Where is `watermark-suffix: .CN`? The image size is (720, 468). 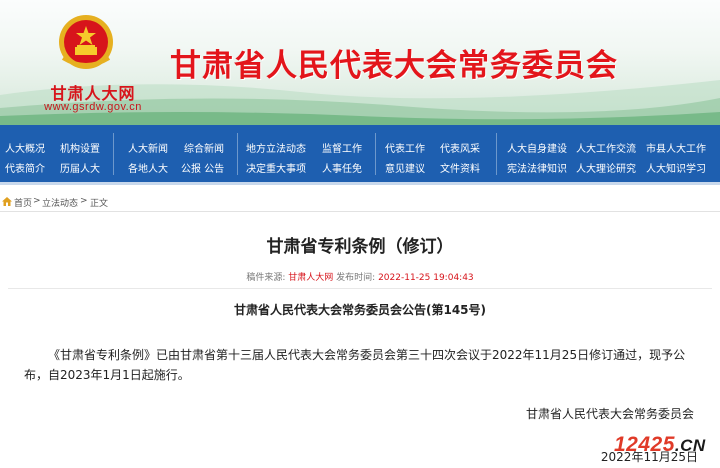
watermark-suffix: .CN is located at coordinates (690, 445).